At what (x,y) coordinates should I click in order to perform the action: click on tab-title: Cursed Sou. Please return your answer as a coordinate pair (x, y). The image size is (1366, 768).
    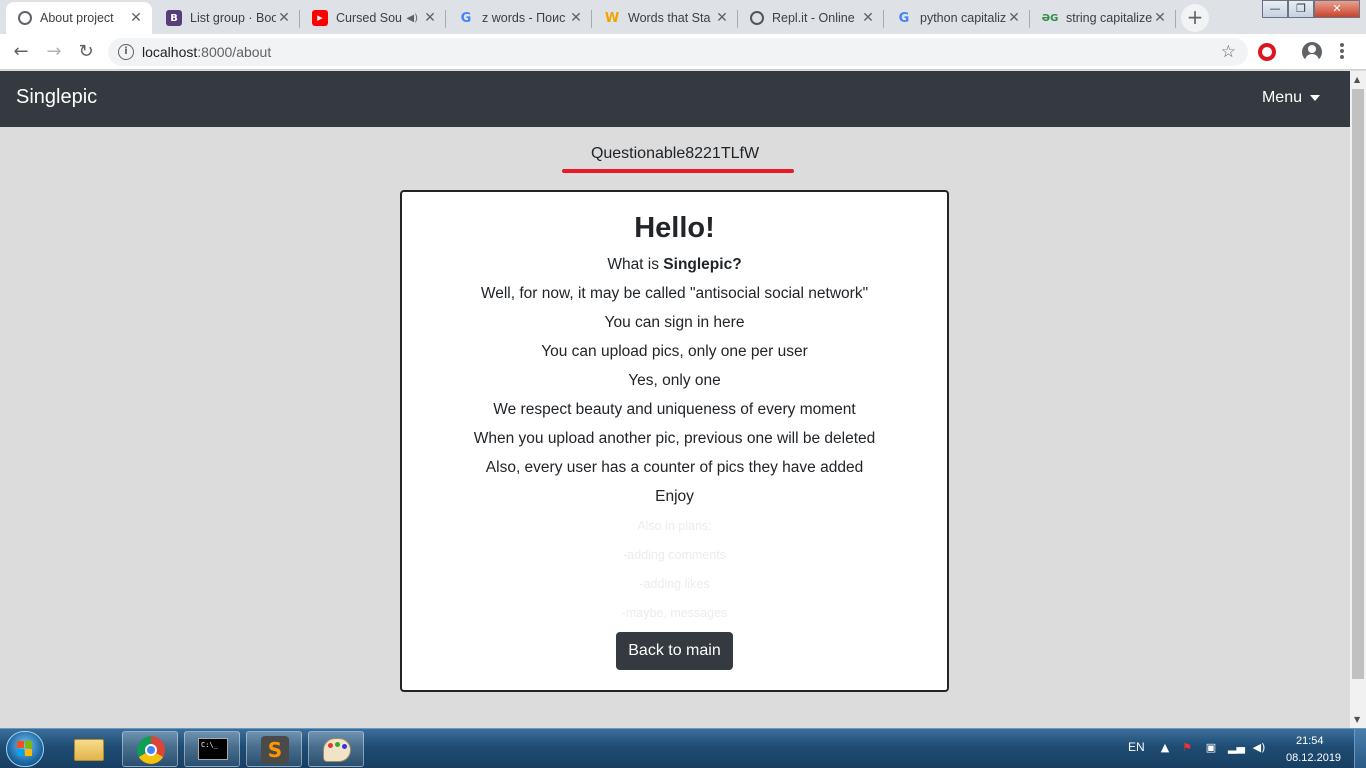
    Looking at the image, I should click on (369, 18).